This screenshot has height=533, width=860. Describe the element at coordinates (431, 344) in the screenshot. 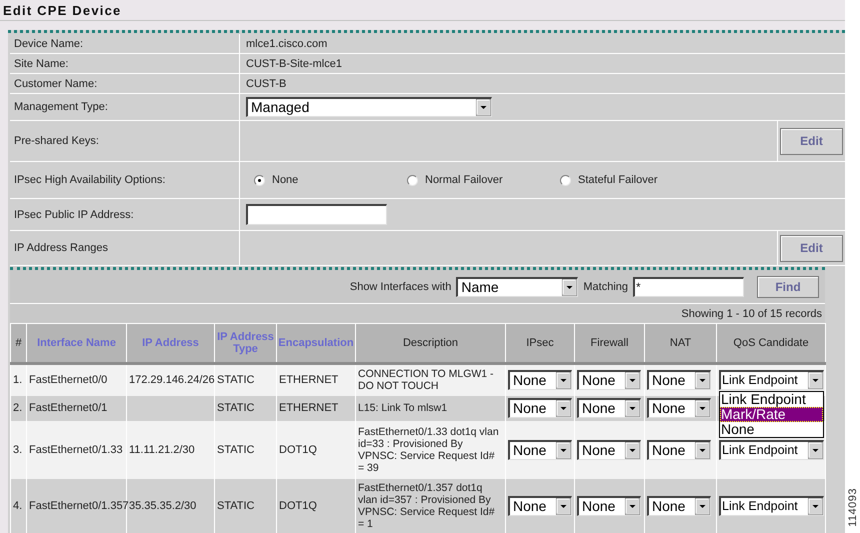

I see `column-header: Description` at that location.